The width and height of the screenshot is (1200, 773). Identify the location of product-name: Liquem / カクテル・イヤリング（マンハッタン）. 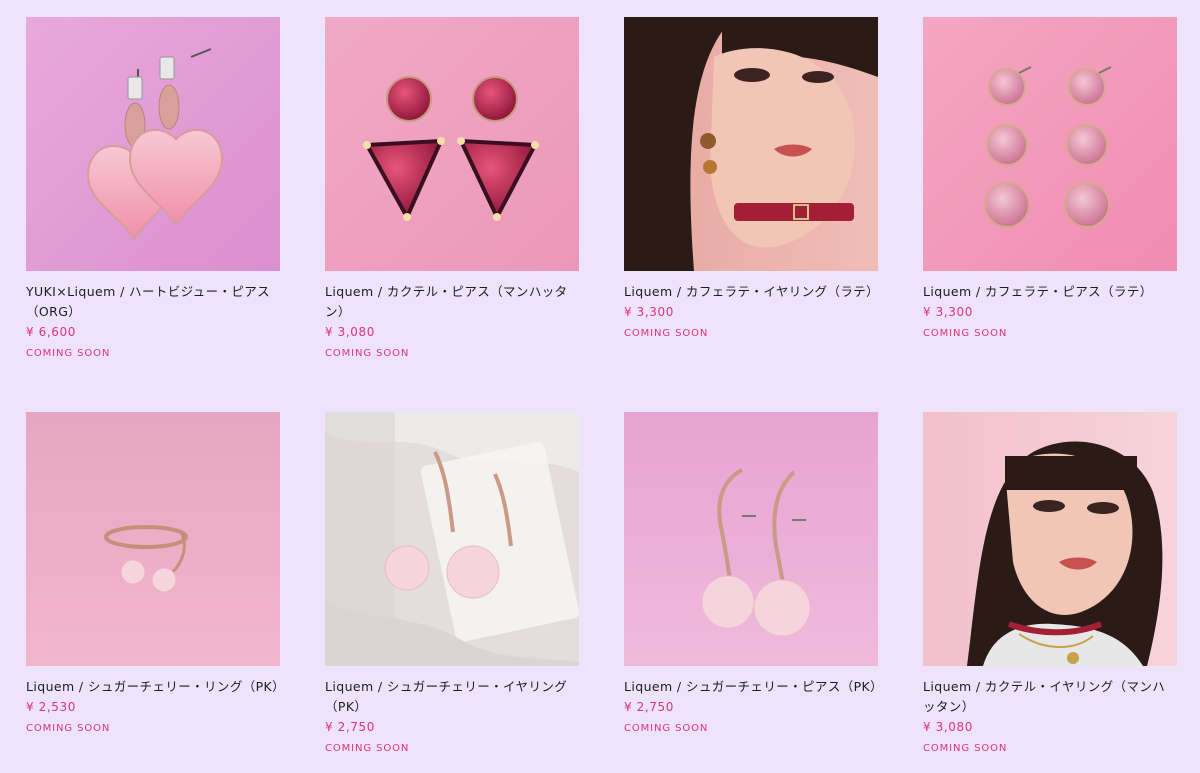
(1050, 697).